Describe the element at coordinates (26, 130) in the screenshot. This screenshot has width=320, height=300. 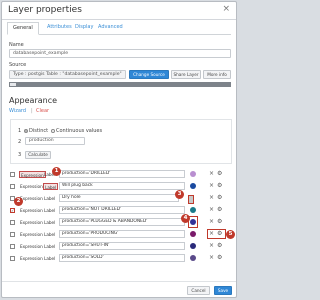
I see `distinct-radio` at that location.